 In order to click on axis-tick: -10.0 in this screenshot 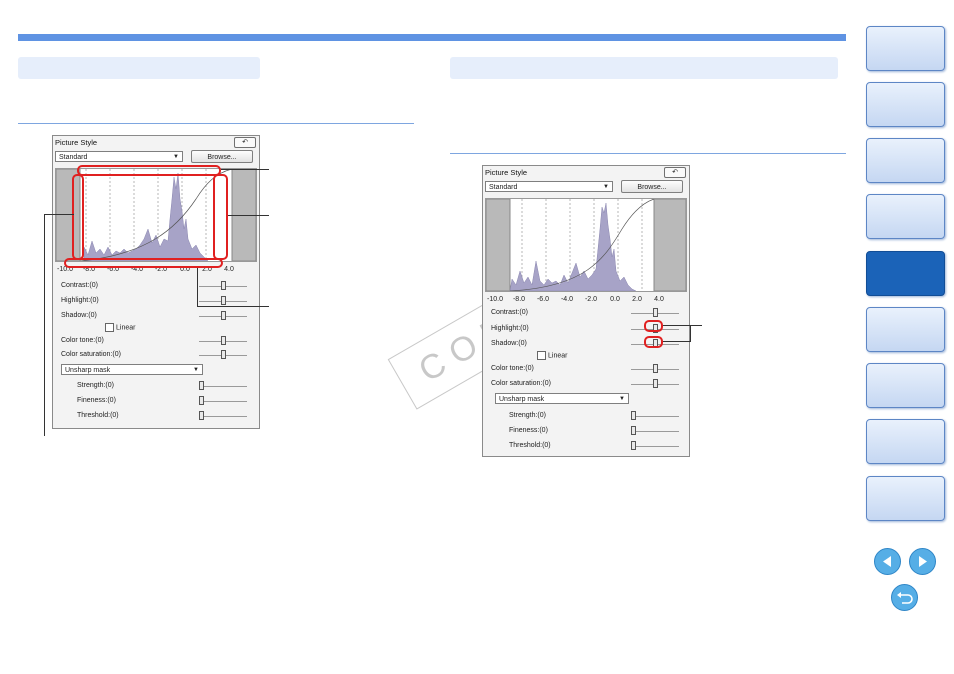, I will do `click(495, 299)`.